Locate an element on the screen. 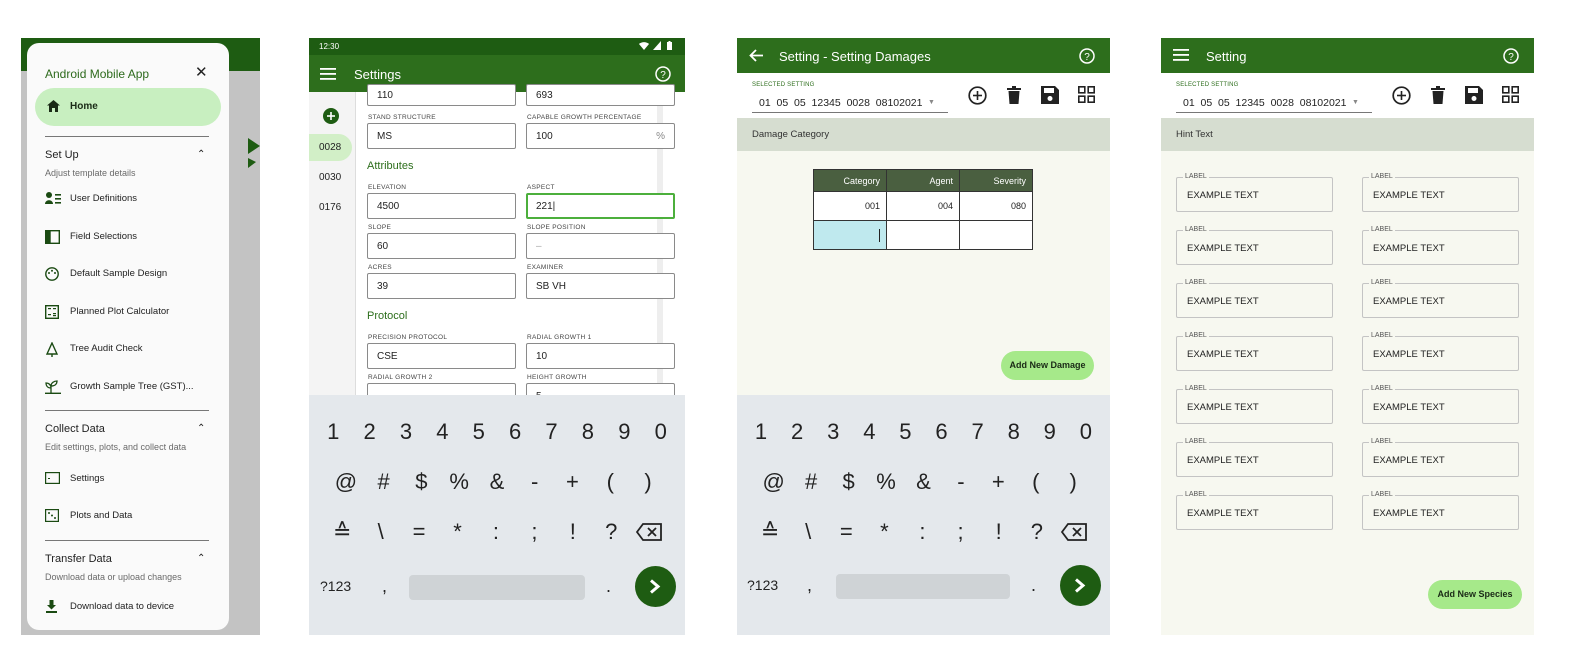 Image resolution: width=1577 pixels, height=672 pixels. save-icon is located at coordinates (1474, 95).